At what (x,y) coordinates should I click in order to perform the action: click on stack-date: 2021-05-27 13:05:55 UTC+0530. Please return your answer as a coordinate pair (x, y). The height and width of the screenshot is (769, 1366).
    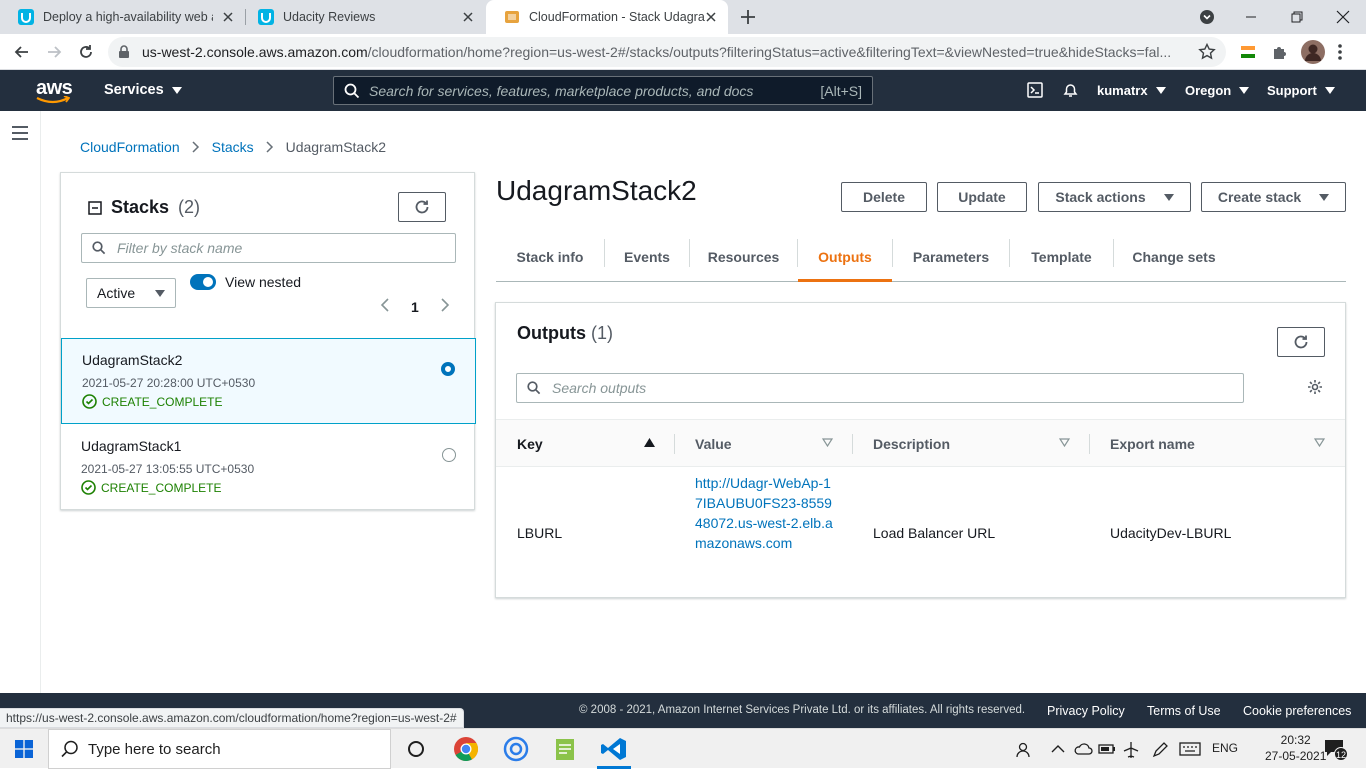
    Looking at the image, I should click on (168, 469).